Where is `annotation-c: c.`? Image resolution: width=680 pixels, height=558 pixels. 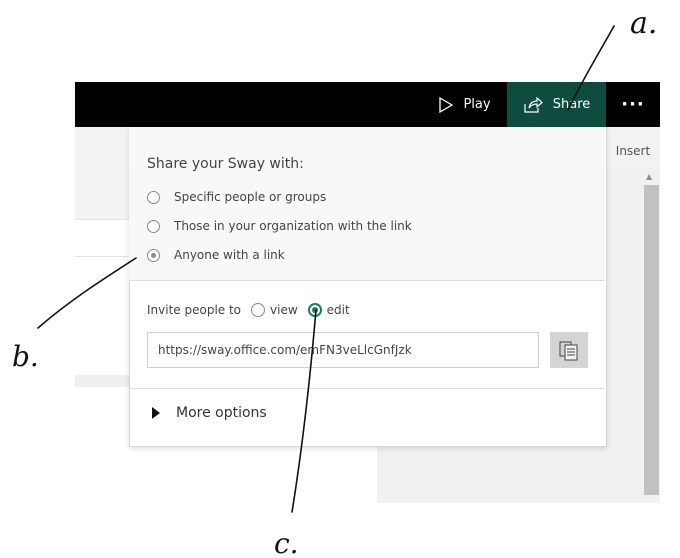
annotation-c: c. is located at coordinates (286, 542).